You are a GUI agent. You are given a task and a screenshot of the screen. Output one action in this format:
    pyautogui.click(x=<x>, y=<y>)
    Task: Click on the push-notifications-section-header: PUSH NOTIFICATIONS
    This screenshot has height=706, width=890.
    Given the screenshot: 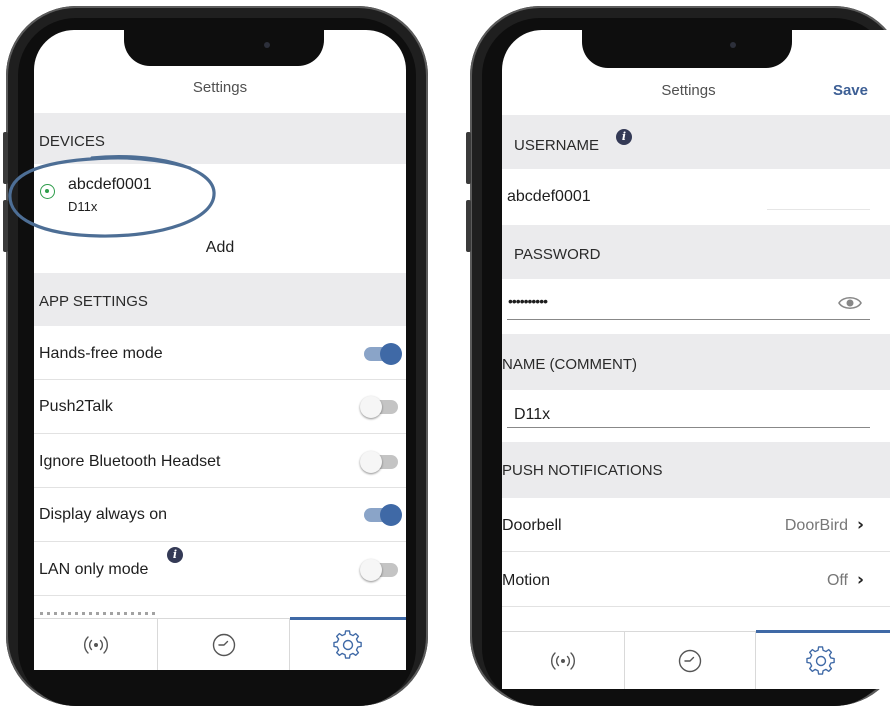 What is the action you would take?
    pyautogui.click(x=696, y=470)
    